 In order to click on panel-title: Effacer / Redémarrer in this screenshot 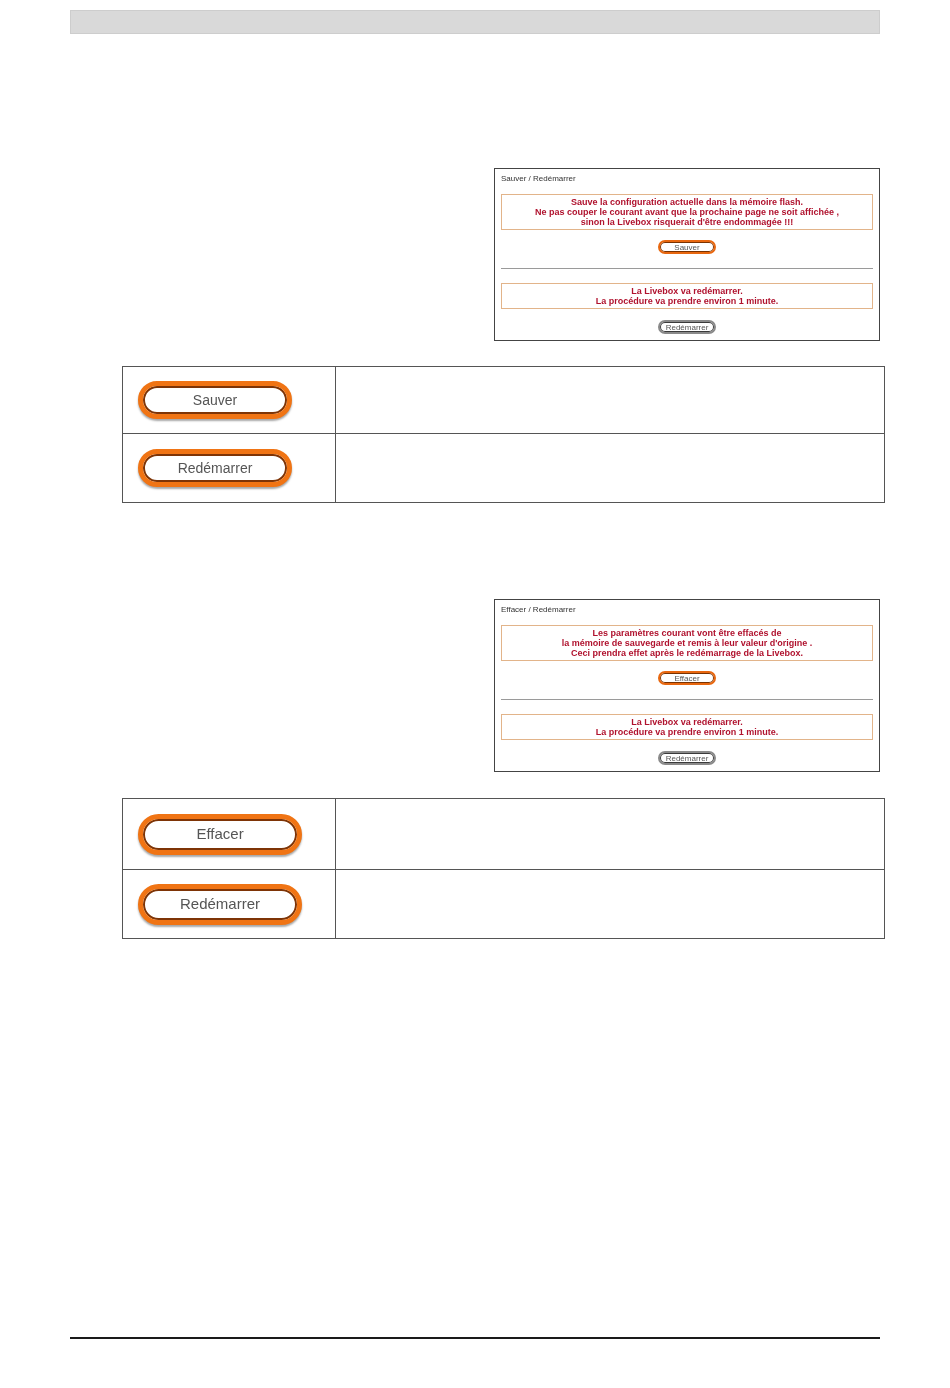, I will do `click(538, 610)`.